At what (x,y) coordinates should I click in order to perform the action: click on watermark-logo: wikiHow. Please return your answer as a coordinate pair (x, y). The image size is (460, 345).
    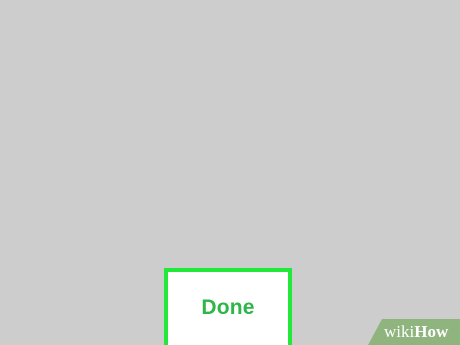
    Looking at the image, I should click on (416, 332).